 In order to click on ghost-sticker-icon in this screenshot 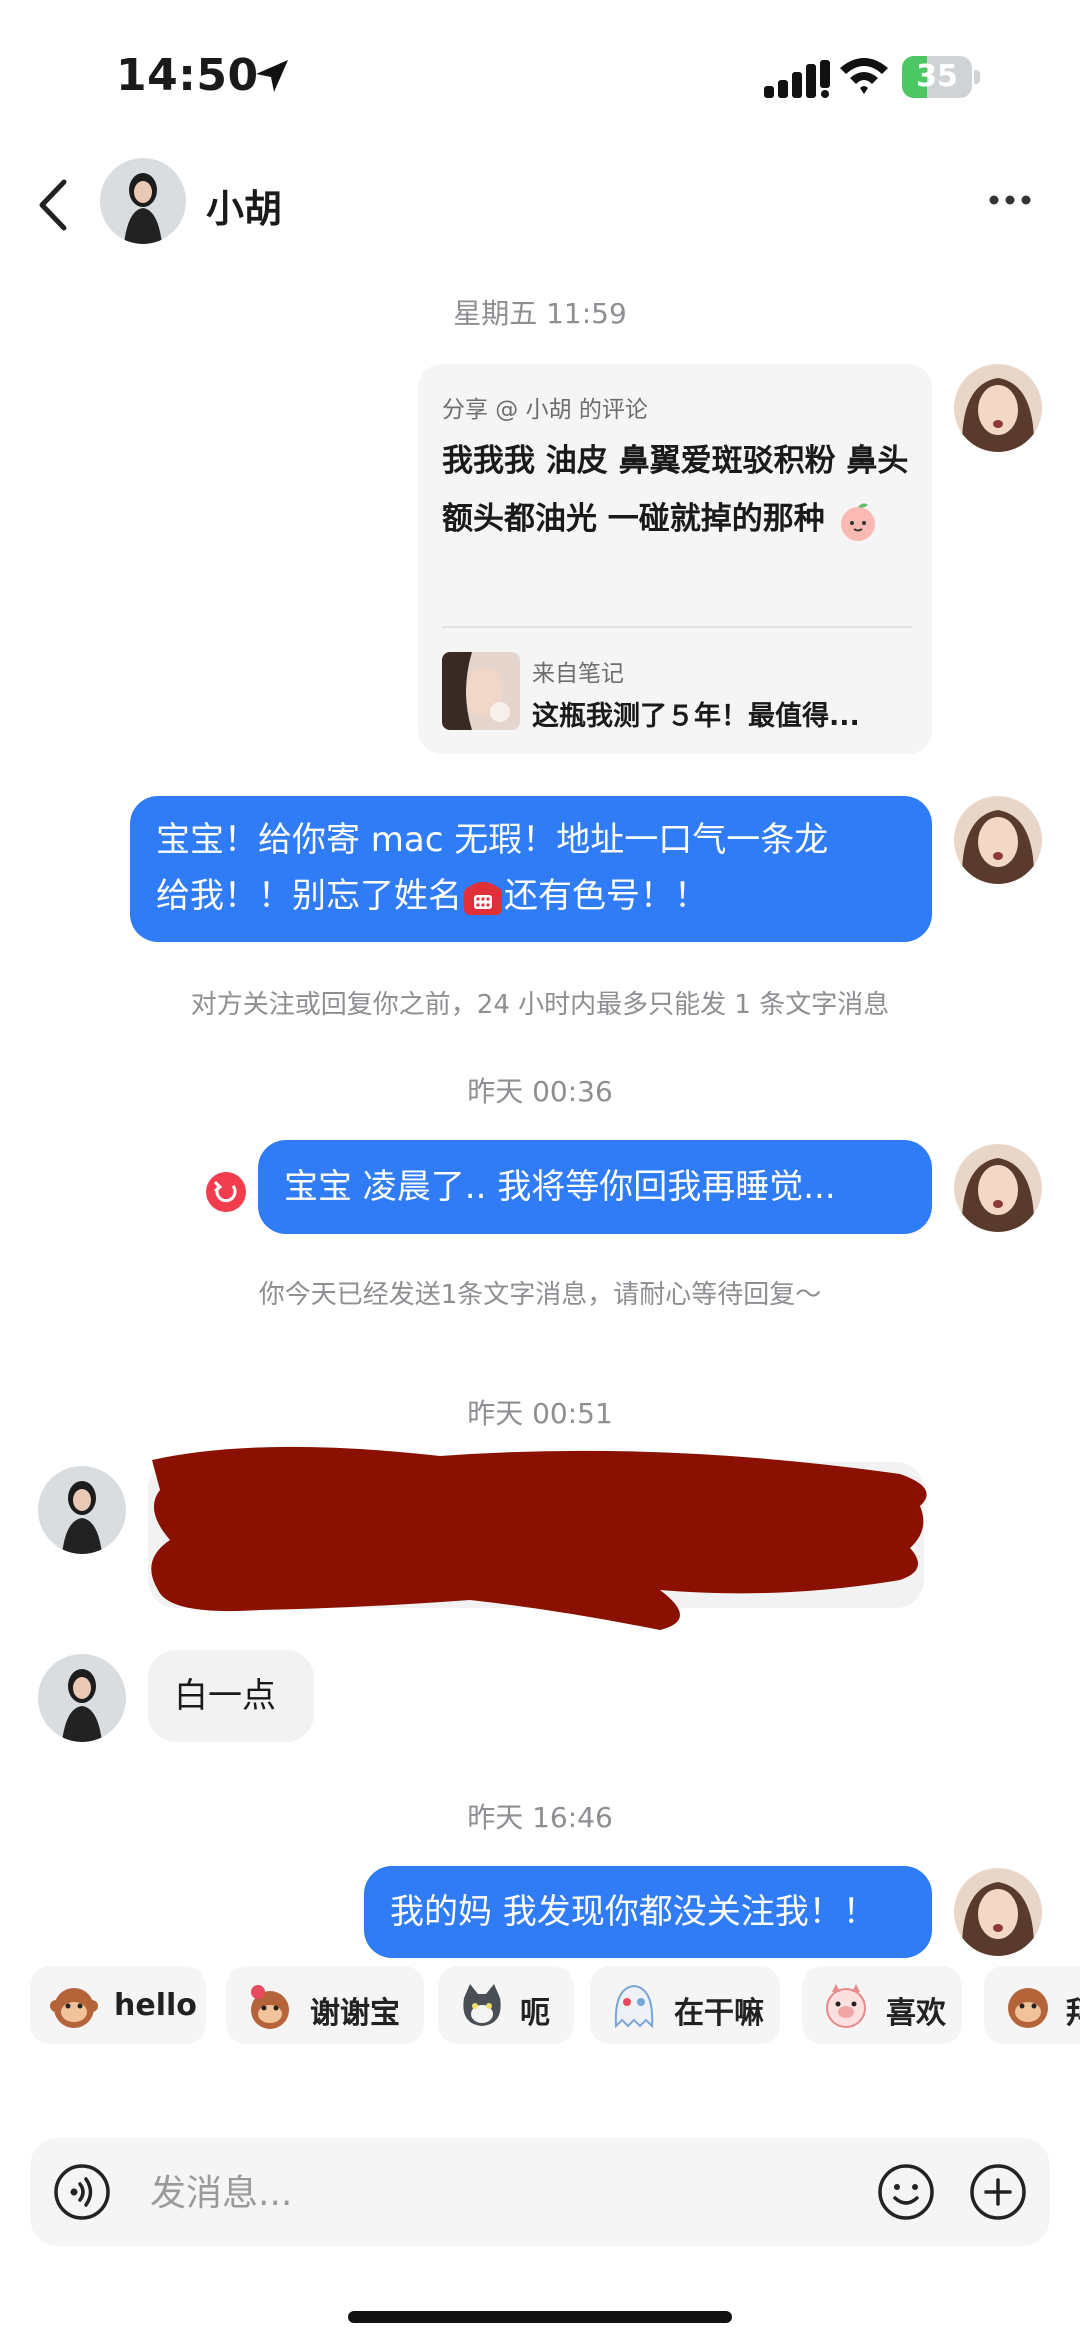, I will do `click(634, 2006)`.